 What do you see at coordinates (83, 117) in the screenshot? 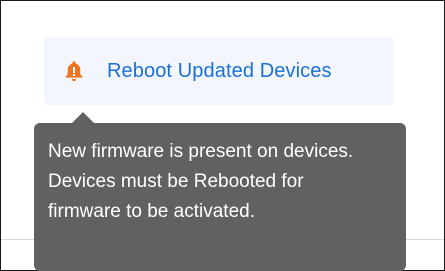
I see `tooltip-arrow` at bounding box center [83, 117].